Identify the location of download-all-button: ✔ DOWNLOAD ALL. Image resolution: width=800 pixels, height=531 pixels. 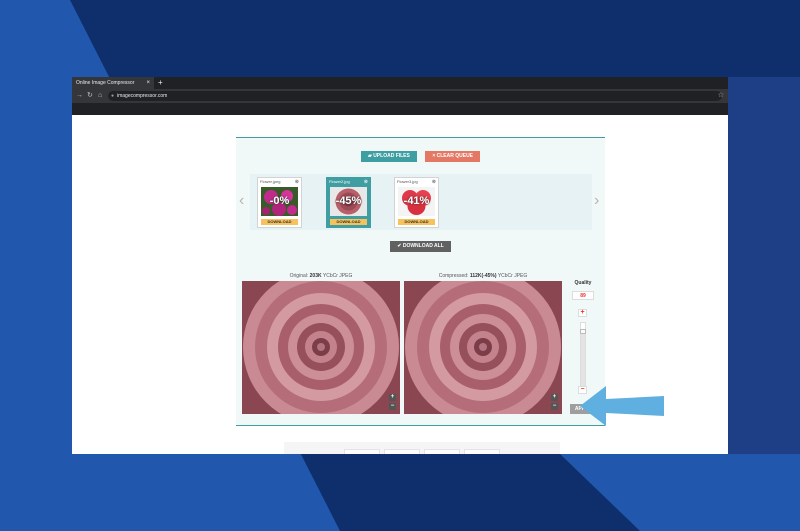
(420, 246).